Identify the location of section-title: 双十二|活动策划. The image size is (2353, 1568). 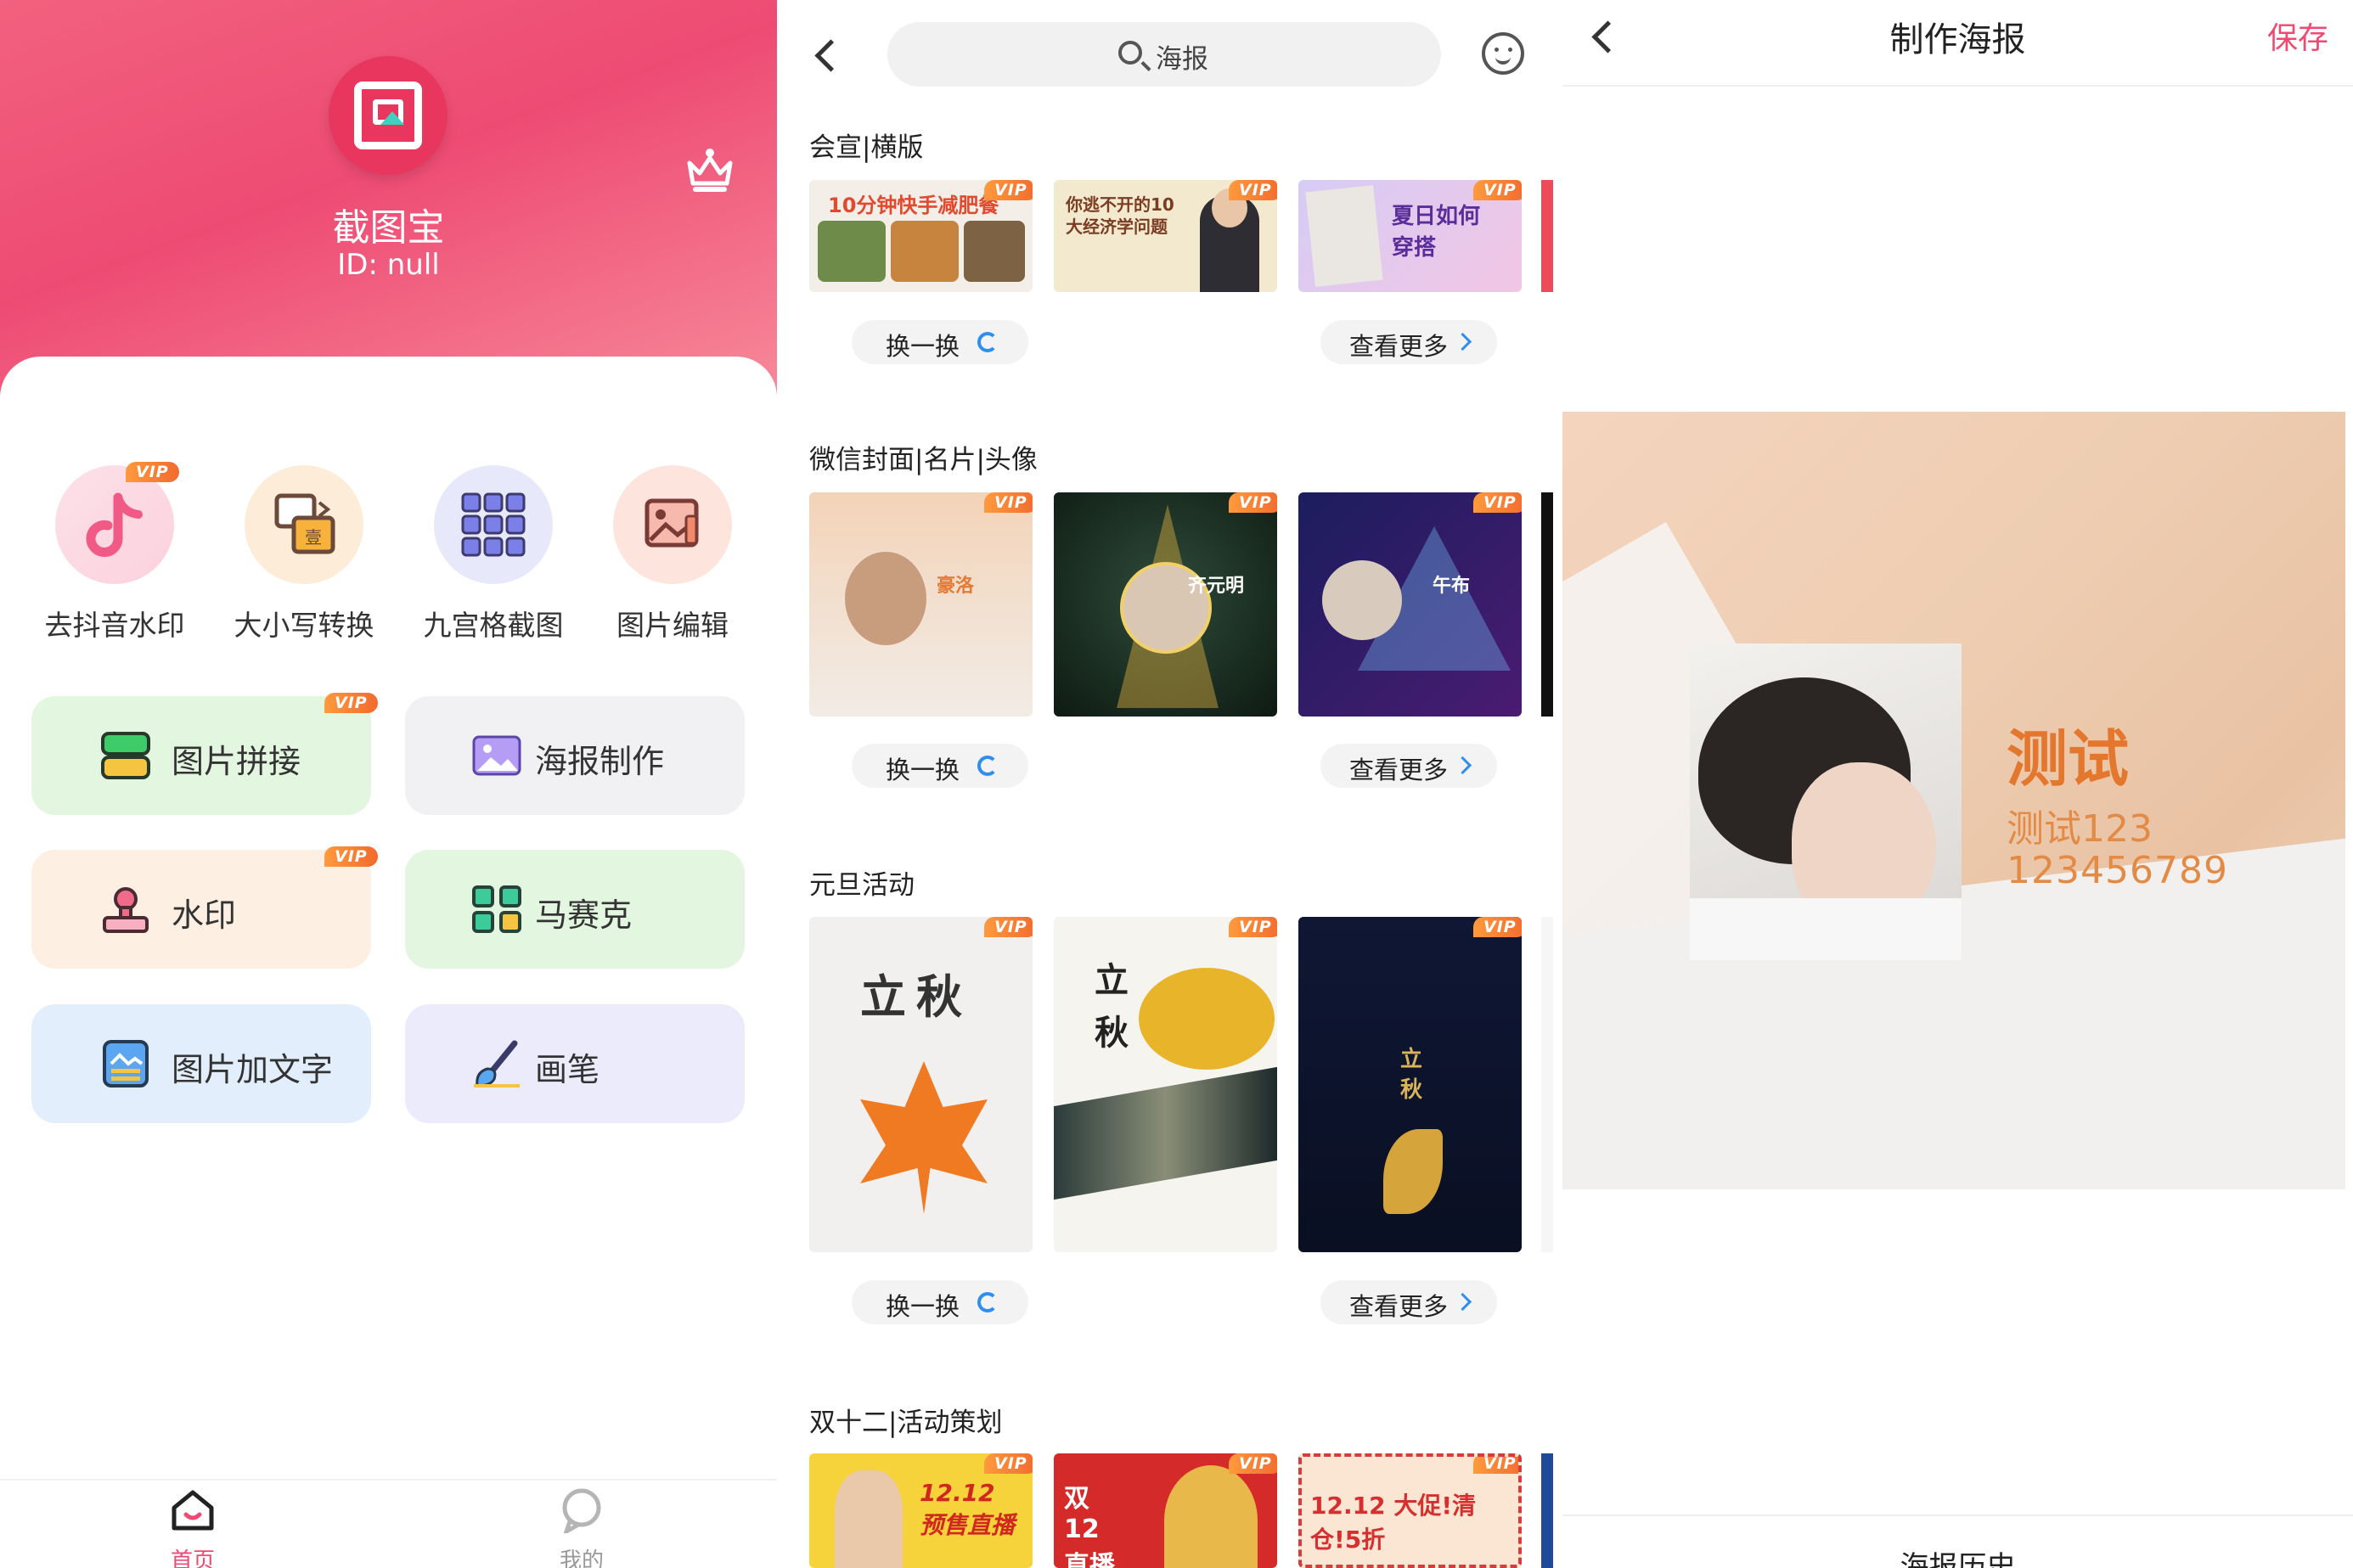
(906, 1423).